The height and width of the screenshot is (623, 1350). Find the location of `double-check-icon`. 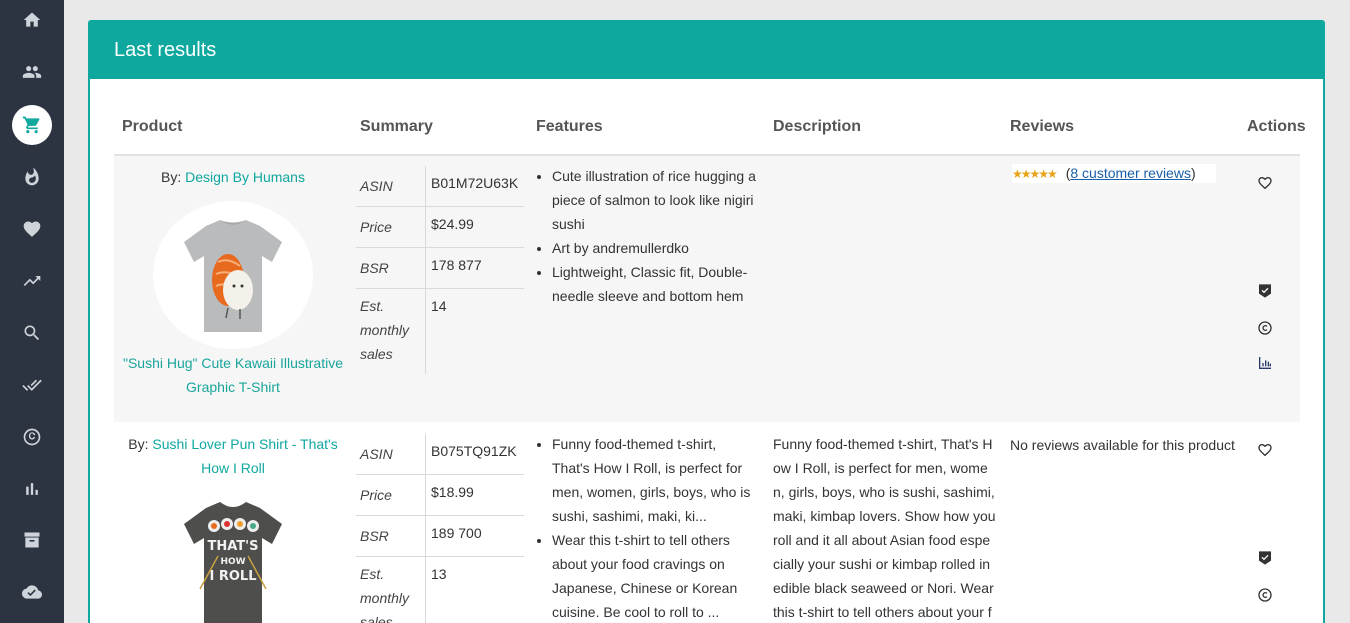

double-check-icon is located at coordinates (32, 385).